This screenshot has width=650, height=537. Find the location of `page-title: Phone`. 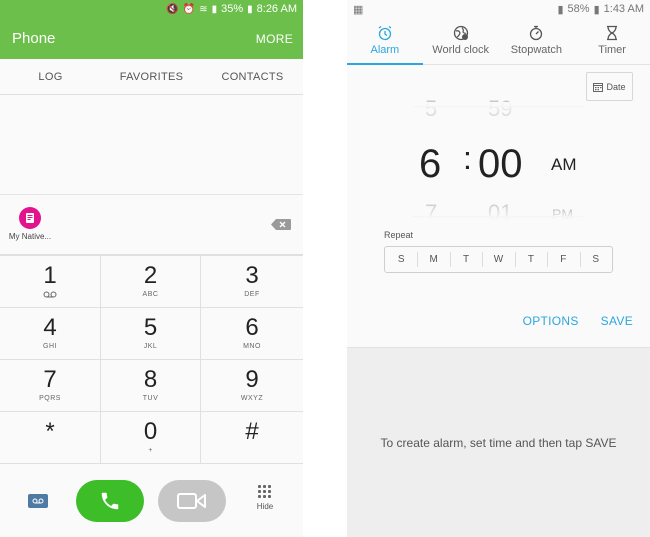

page-title: Phone is located at coordinates (34, 38).